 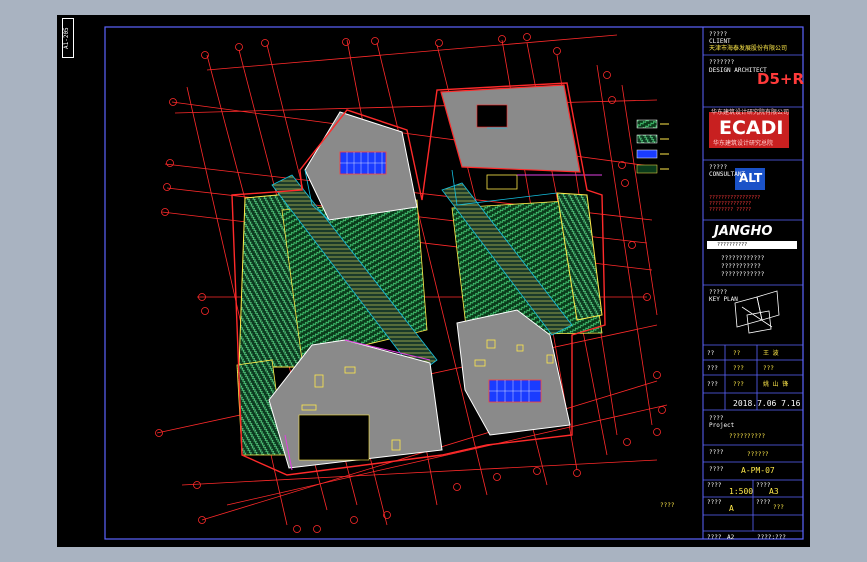 I want to click on scale-value: 1:500, so click(x=741, y=491).